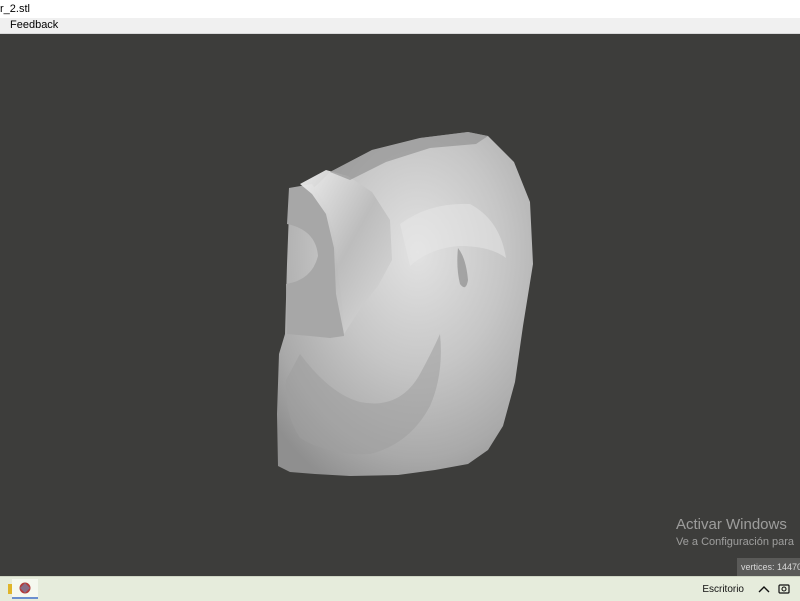 The width and height of the screenshot is (800, 601). What do you see at coordinates (723, 589) in the screenshot?
I see `desktop-label: Escritorio` at bounding box center [723, 589].